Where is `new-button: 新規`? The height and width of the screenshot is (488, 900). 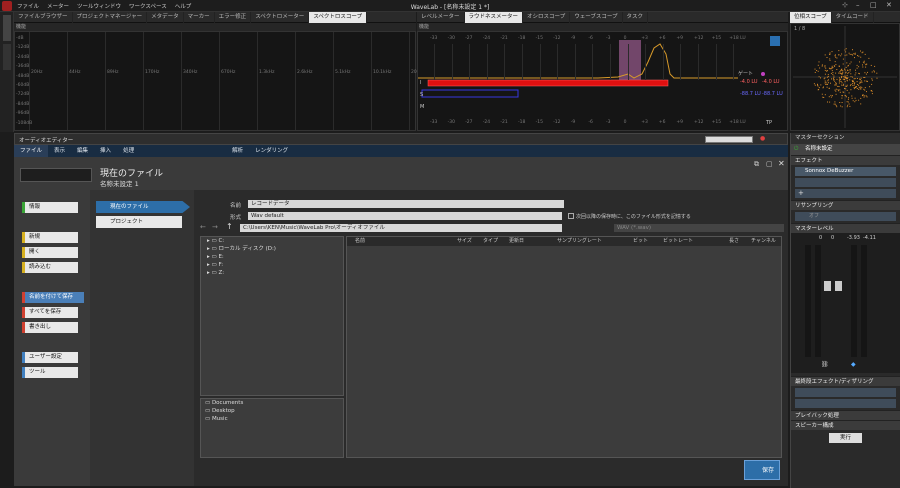
new-button: 新規 is located at coordinates (50, 237).